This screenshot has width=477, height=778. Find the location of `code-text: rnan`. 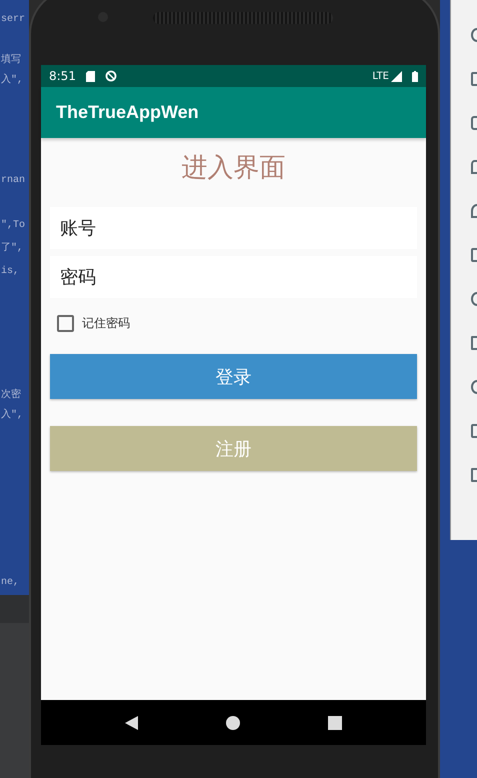

code-text: rnan is located at coordinates (13, 180).